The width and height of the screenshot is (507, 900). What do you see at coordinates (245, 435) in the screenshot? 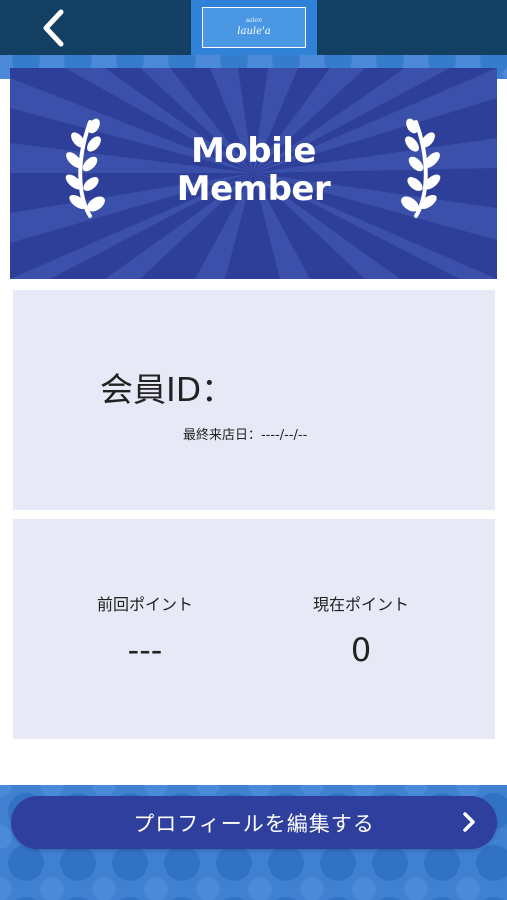
I see `last-visit-date: 最終来店日：----/--/--` at bounding box center [245, 435].